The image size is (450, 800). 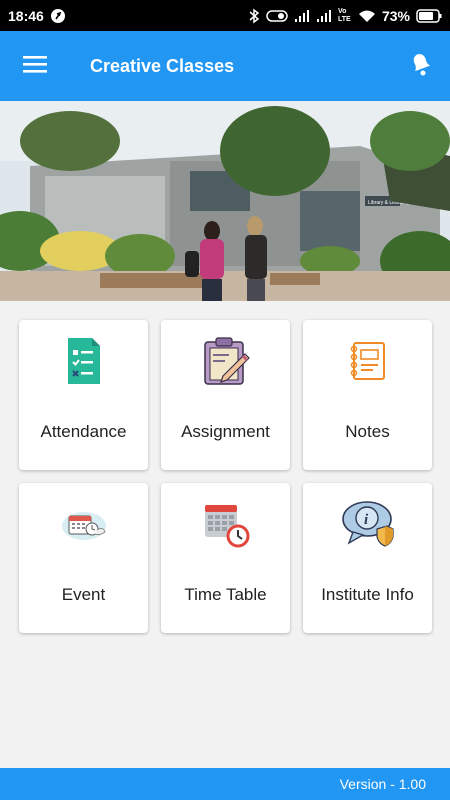 What do you see at coordinates (226, 524) in the screenshot?
I see `calendar-clock-icon` at bounding box center [226, 524].